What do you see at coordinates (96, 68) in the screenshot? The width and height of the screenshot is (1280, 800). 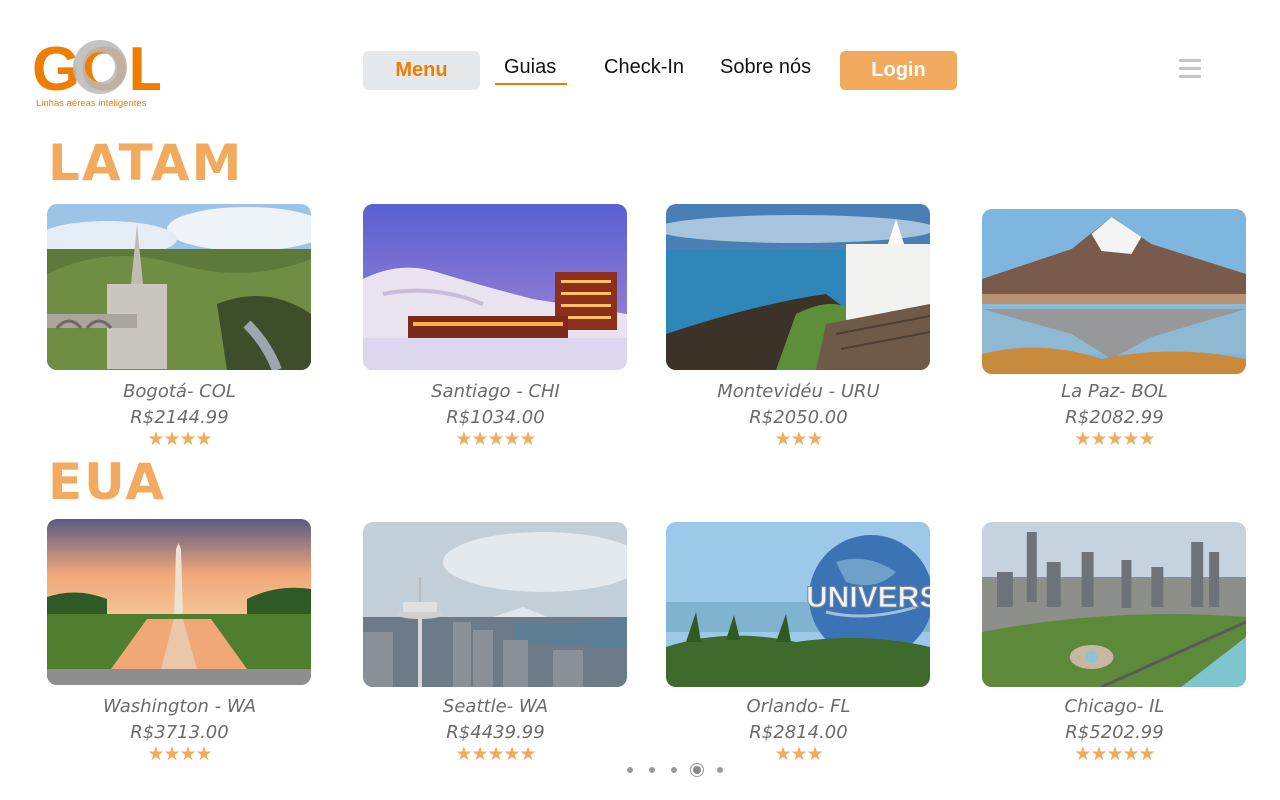 I see `gol-logo-mark: GOL` at bounding box center [96, 68].